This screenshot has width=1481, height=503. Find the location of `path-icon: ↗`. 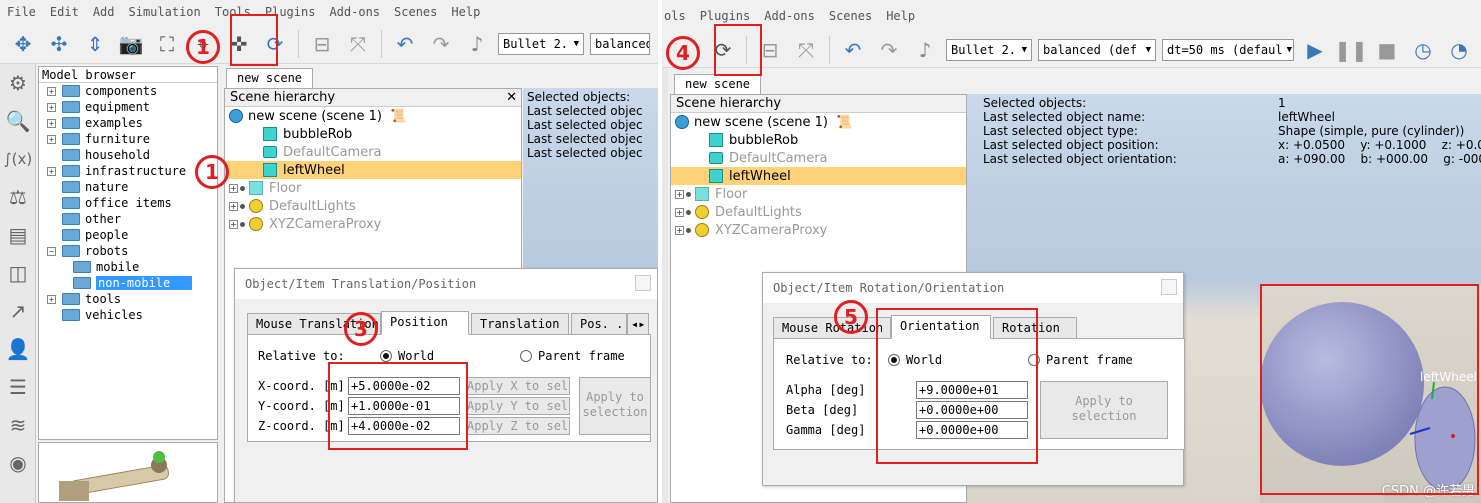

path-icon: ↗ is located at coordinates (18, 311).